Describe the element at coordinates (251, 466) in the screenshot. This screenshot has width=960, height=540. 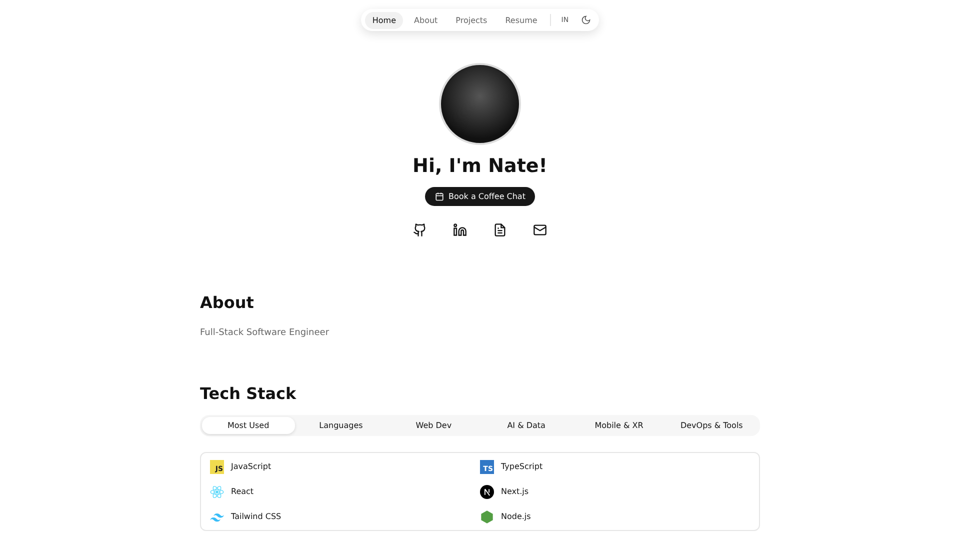
I see `tech-name: JavaScript` at that location.